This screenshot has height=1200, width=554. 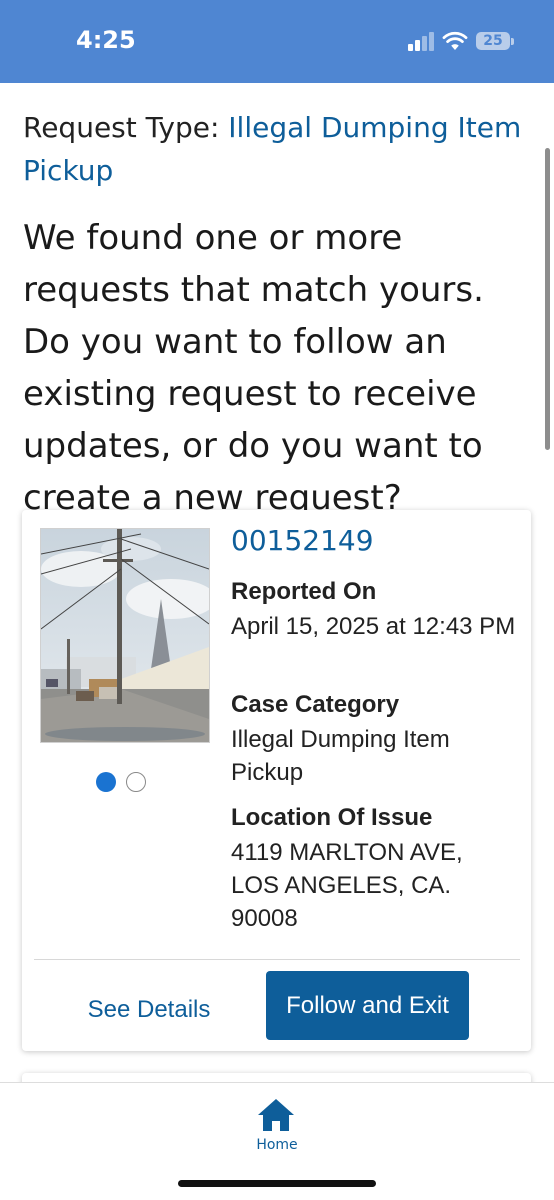 I want to click on request-type-label: Request Type:, so click(x=126, y=127).